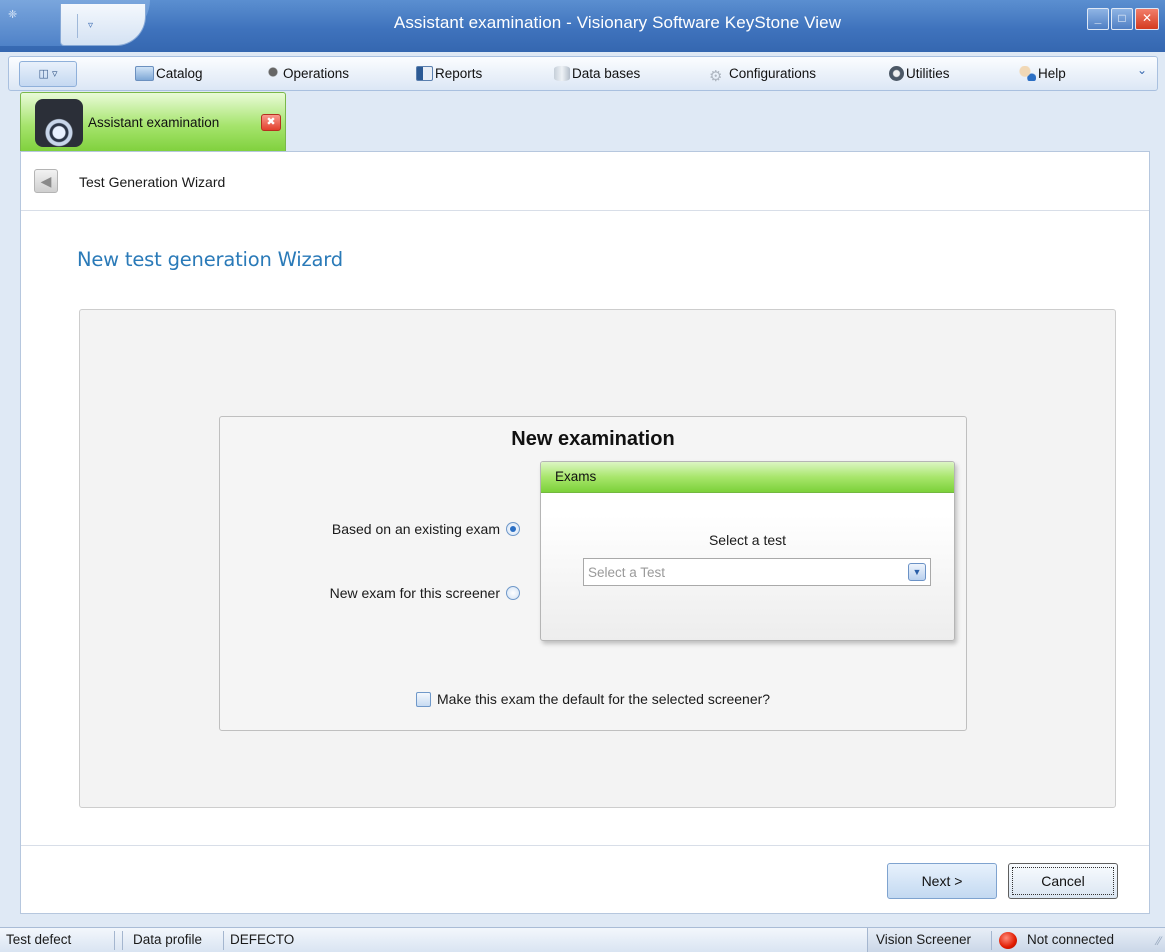  What do you see at coordinates (271, 122) in the screenshot?
I see `tab-close-button: ✖` at bounding box center [271, 122].